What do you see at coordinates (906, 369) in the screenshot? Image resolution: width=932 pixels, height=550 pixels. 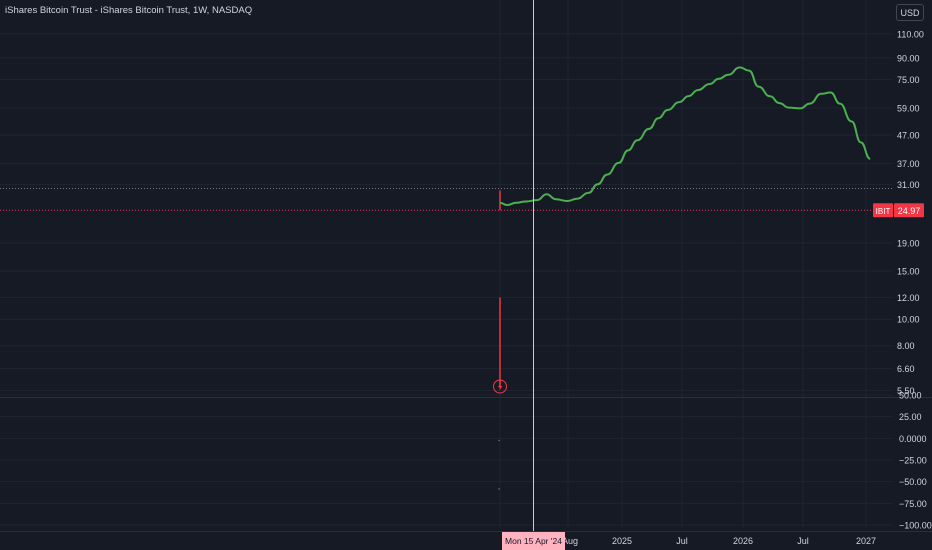 I see `price-tick-label: 6.60` at bounding box center [906, 369].